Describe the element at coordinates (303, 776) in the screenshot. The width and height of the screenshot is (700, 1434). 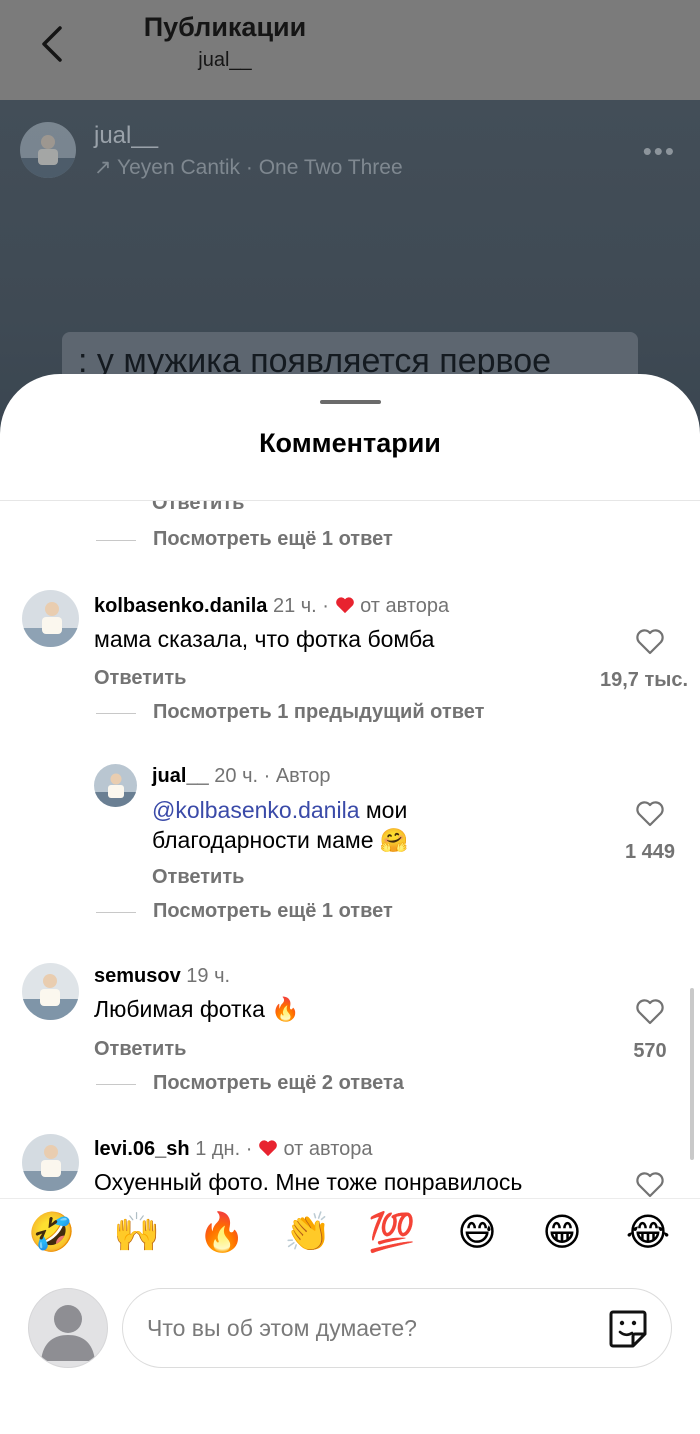
I see `author-tag: Автор` at that location.